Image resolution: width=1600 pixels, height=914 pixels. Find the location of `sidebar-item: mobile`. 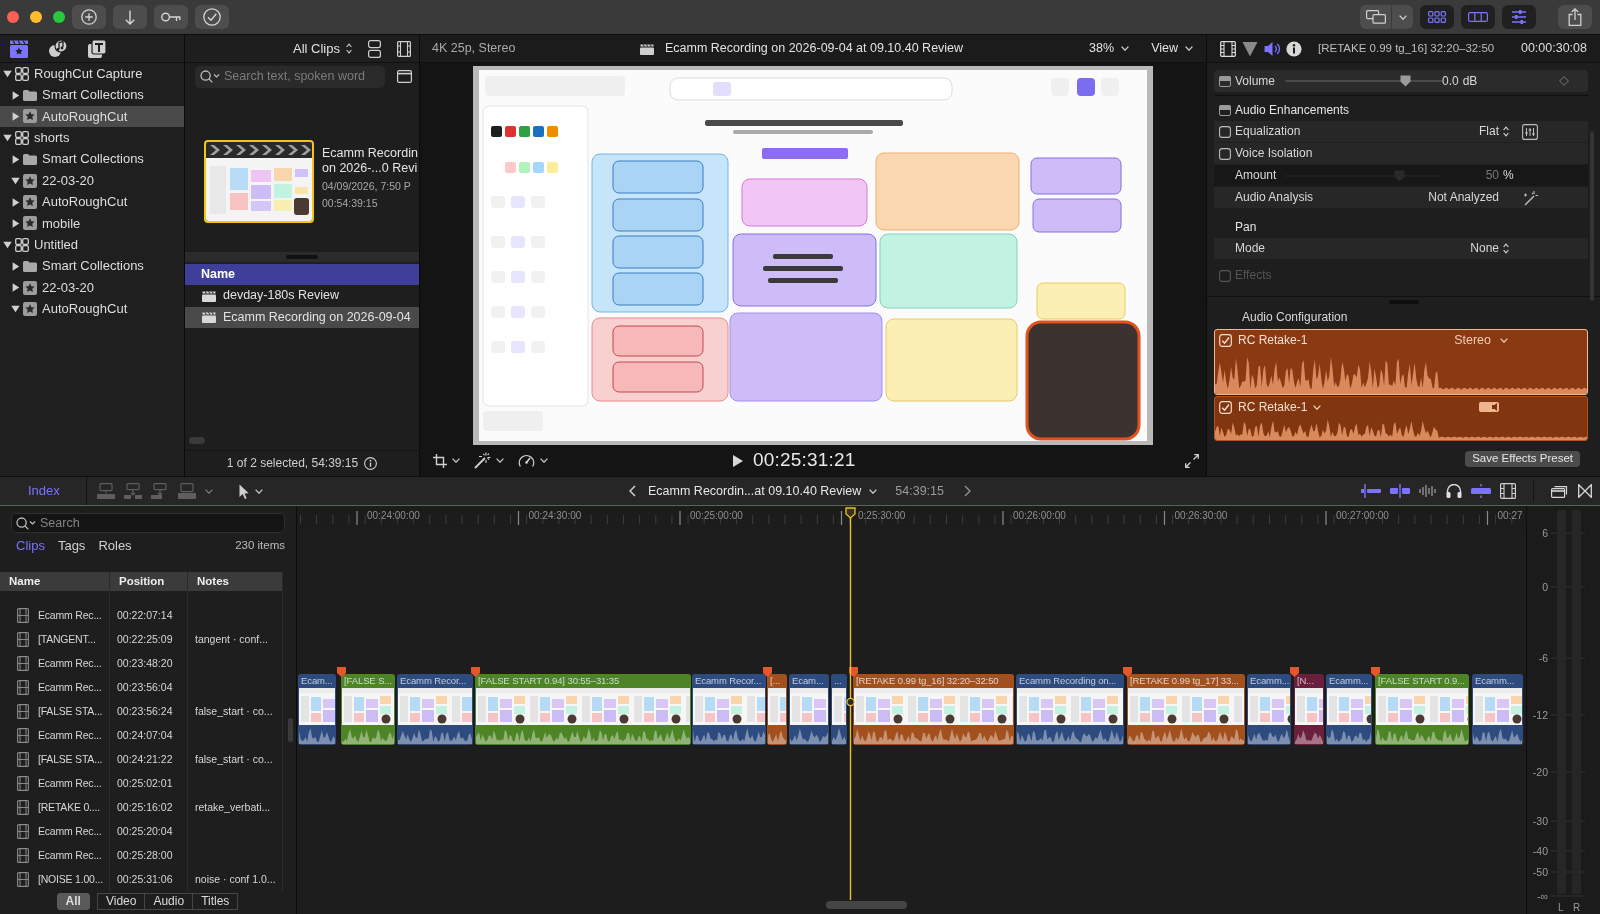

sidebar-item: mobile is located at coordinates (92, 223).